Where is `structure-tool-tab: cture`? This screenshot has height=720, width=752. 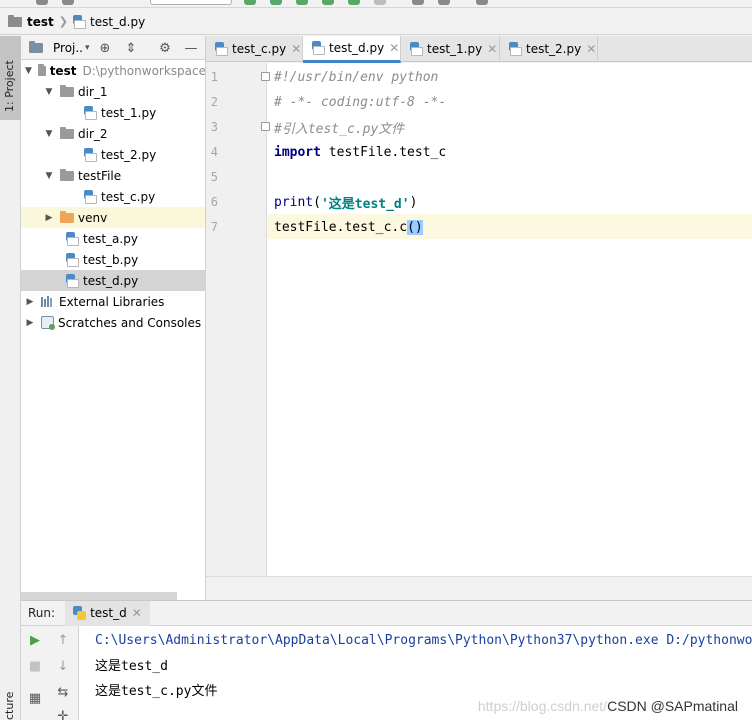 structure-tool-tab: cture is located at coordinates (10, 700).